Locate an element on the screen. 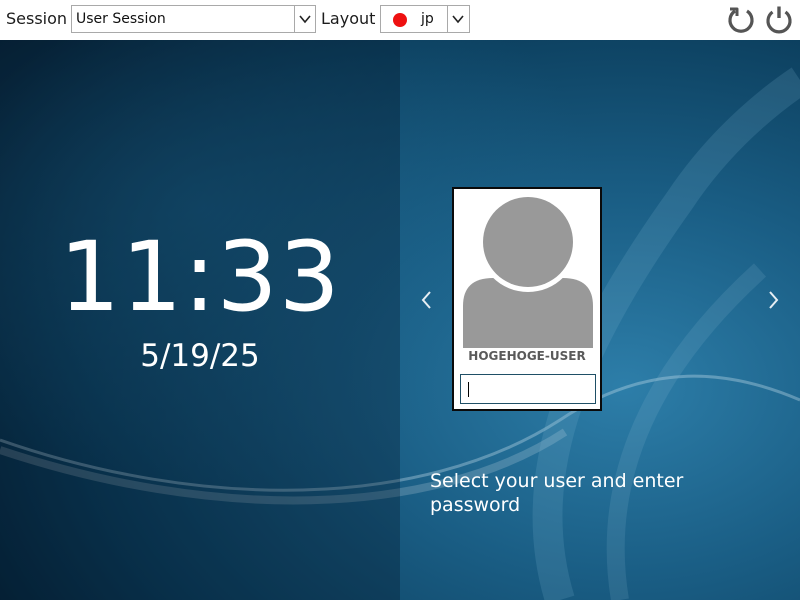 This screenshot has height=600, width=800. jp-flag-icon is located at coordinates (400, 20).